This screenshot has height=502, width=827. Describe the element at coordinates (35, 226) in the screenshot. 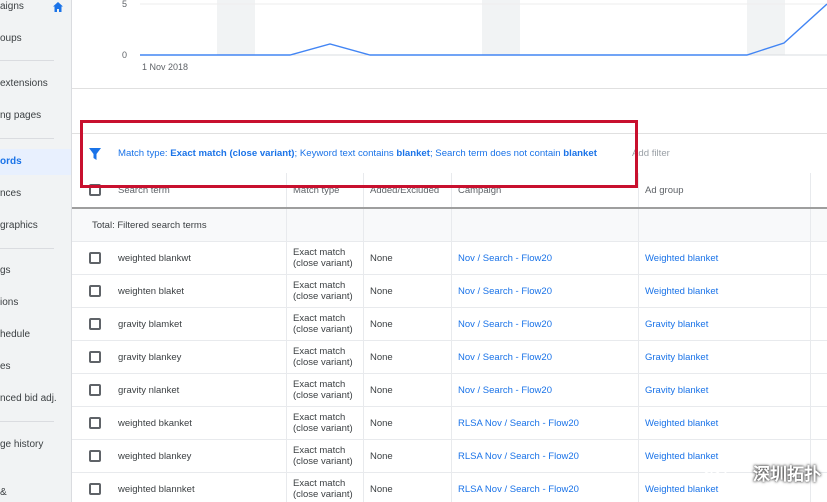

I see `sidebar-item: graphics` at that location.